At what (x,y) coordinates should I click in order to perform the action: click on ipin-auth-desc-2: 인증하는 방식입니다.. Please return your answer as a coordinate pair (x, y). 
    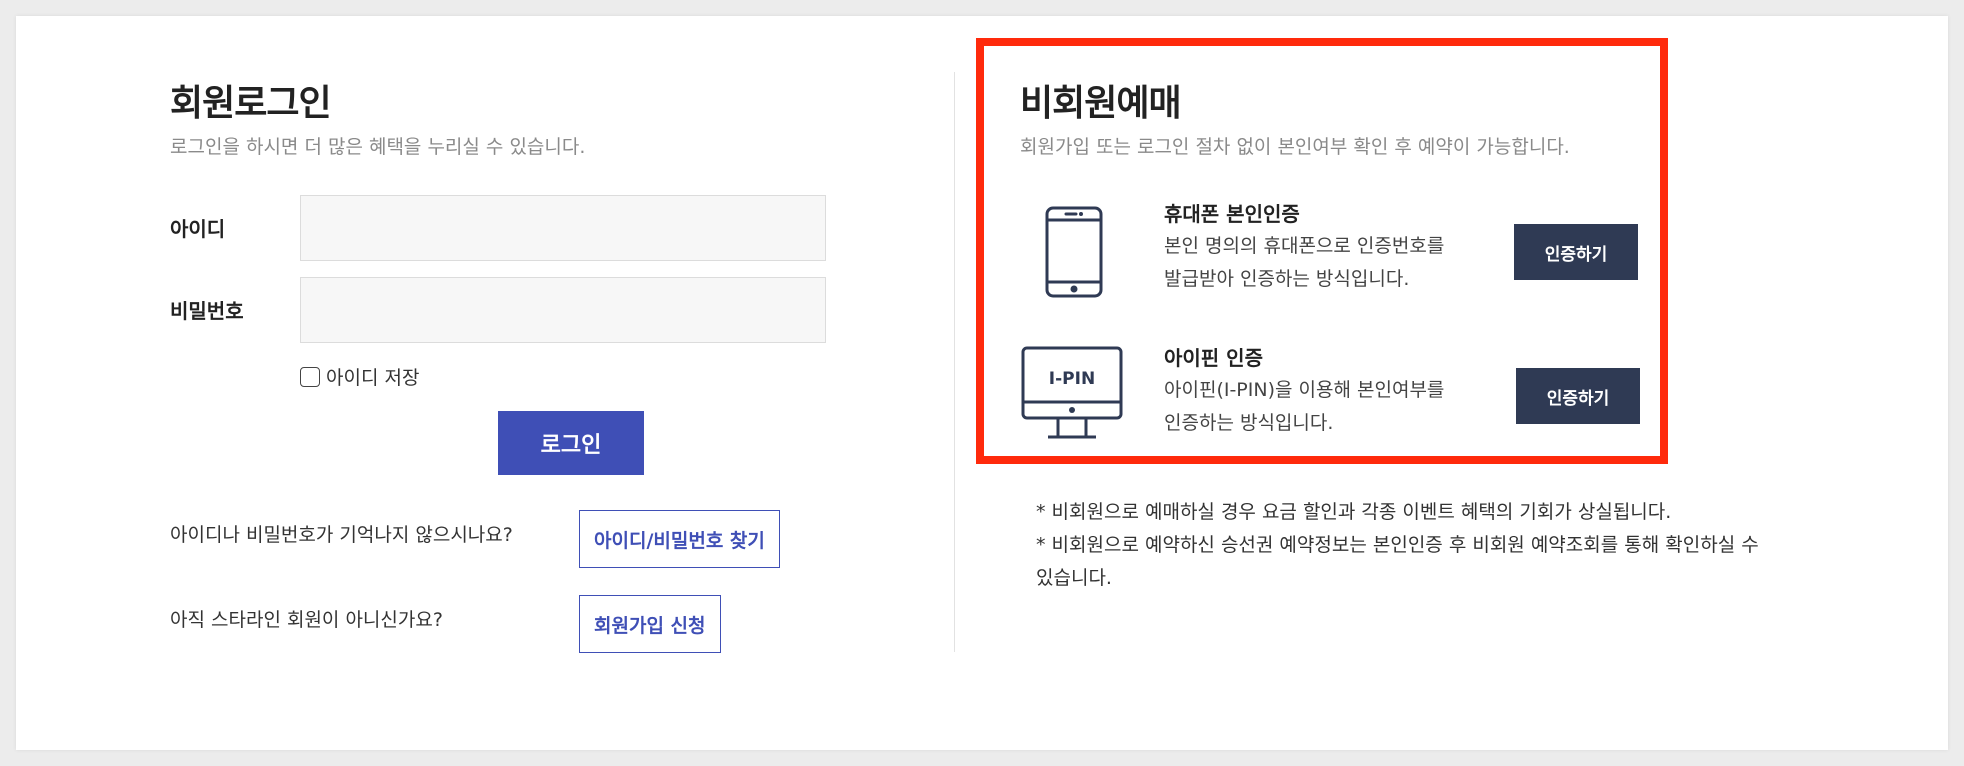
    Looking at the image, I should click on (1249, 423).